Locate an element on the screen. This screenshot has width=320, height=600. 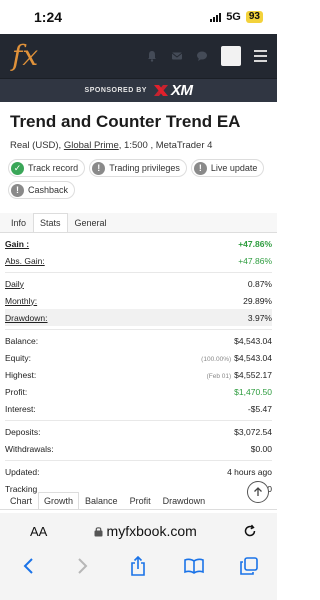
badge-trading-privileges: ! Trading privileges is located at coordinates (138, 168).